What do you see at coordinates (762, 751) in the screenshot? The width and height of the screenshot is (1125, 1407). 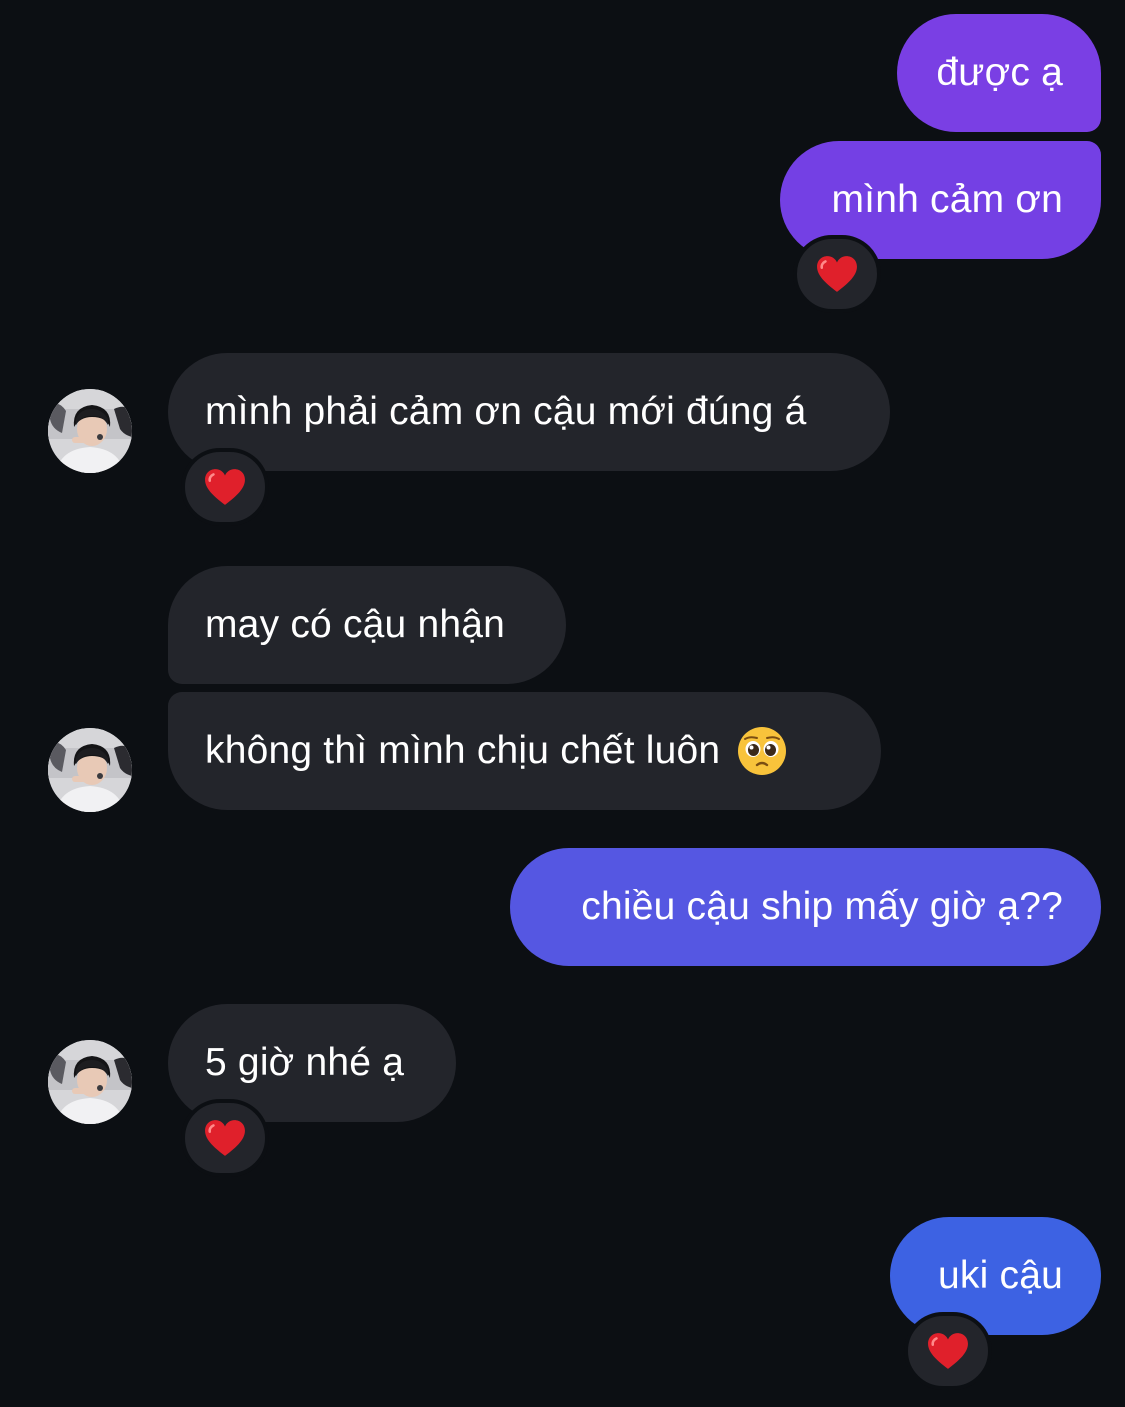 I see `pleading-face-icon` at bounding box center [762, 751].